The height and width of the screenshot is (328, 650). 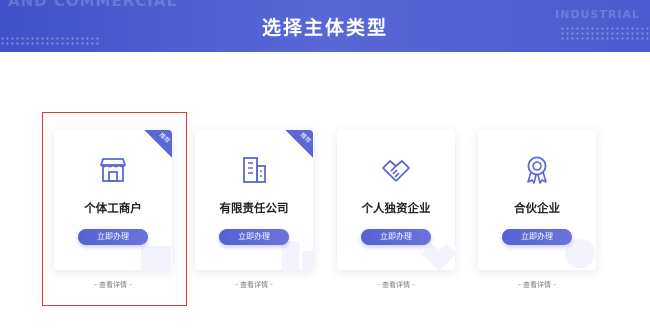 I want to click on office-building-icon, so click(x=254, y=170).